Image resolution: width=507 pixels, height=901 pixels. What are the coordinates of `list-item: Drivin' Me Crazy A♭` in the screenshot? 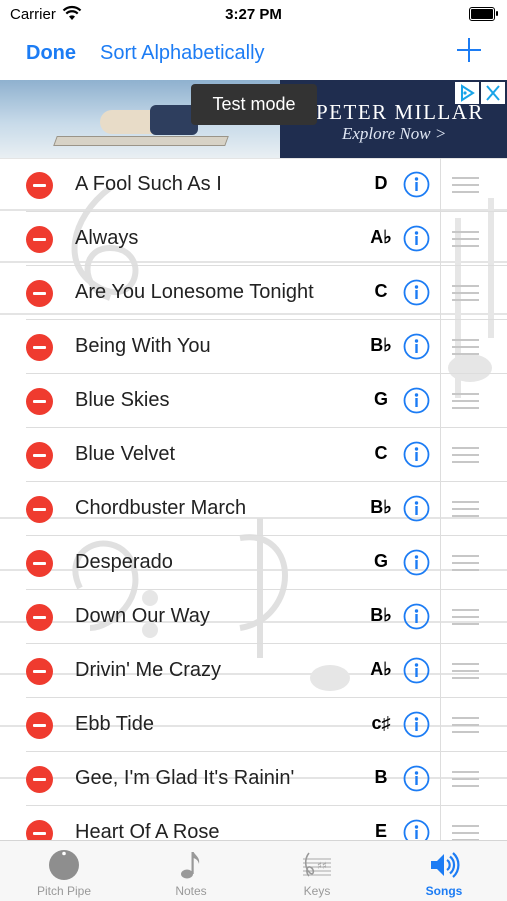 It's located at (253, 671).